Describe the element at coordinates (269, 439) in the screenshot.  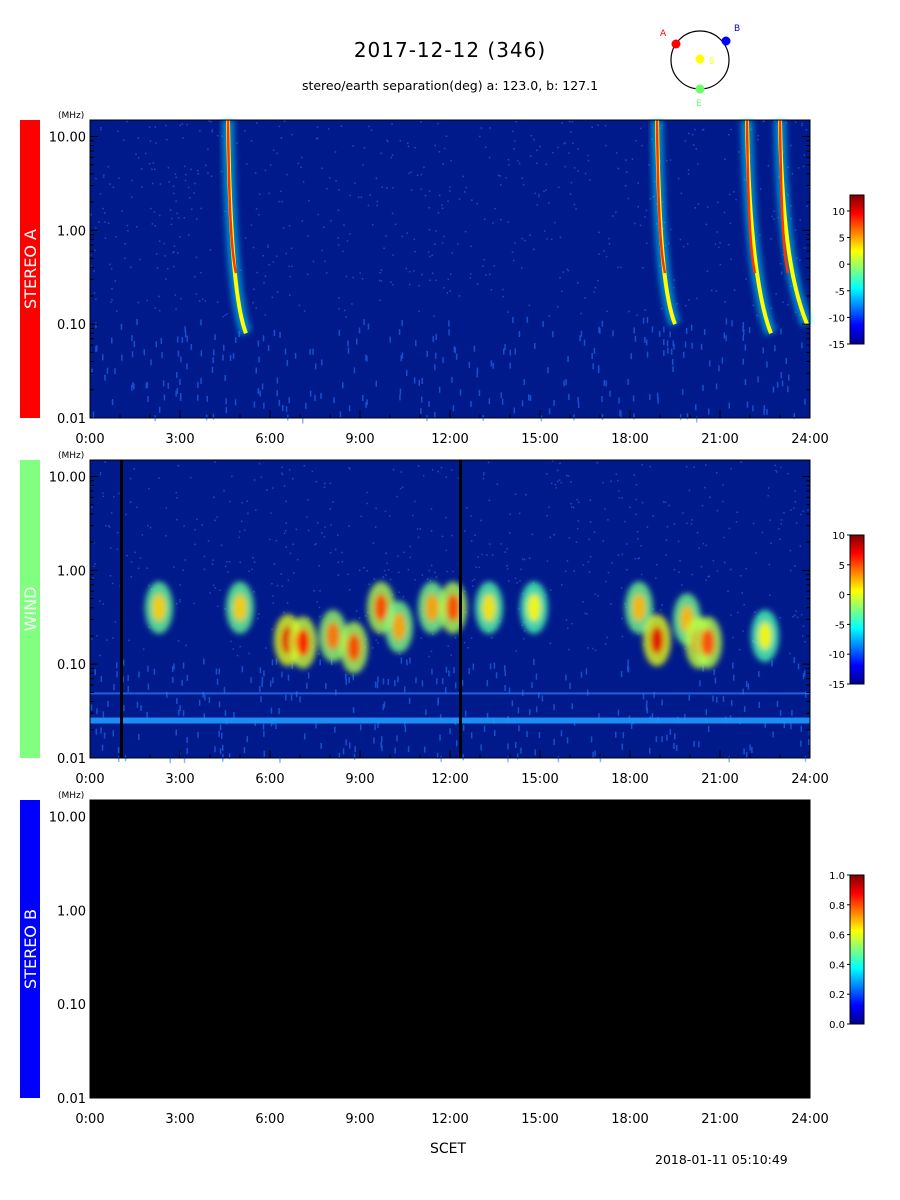
I see `stereo-a-x-tick-label: 6:00` at that location.